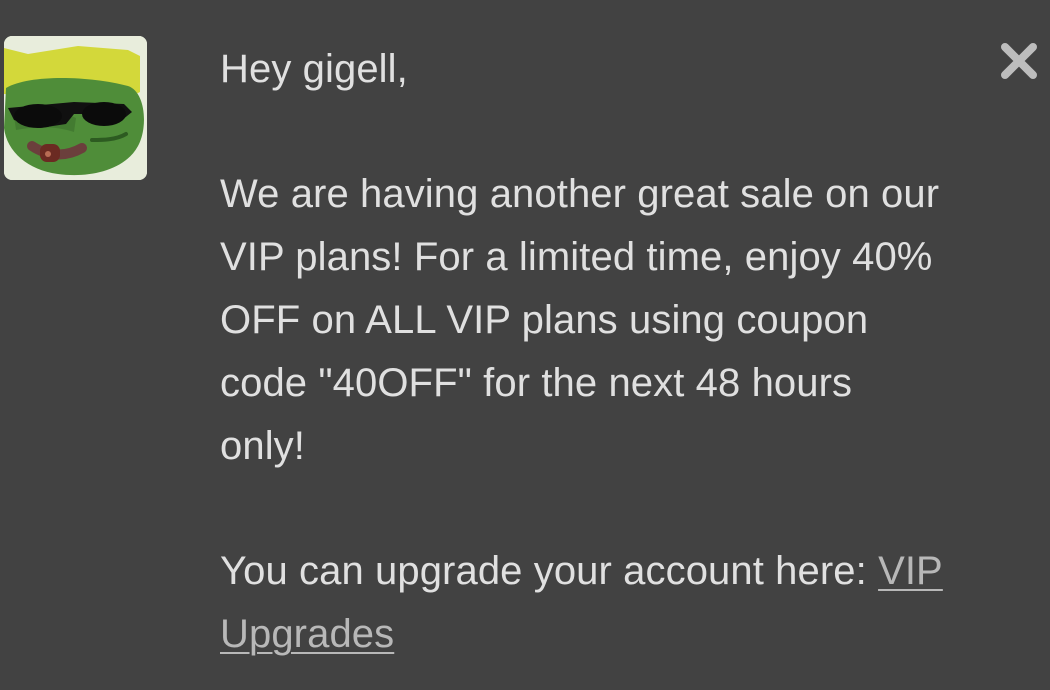 The height and width of the screenshot is (690, 1050). I want to click on promo-line: only!, so click(262, 446).